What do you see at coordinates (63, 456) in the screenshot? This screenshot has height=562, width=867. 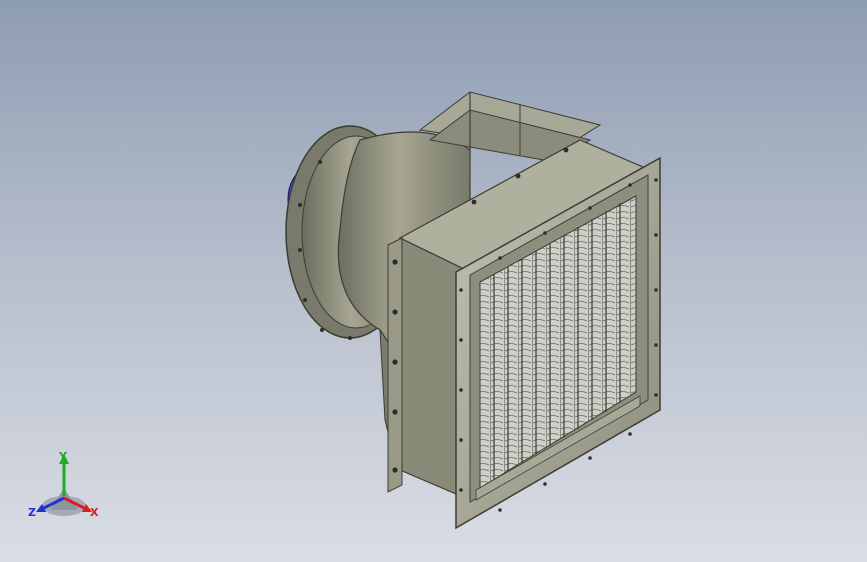 I see `y-axis-label: Y` at bounding box center [63, 456].